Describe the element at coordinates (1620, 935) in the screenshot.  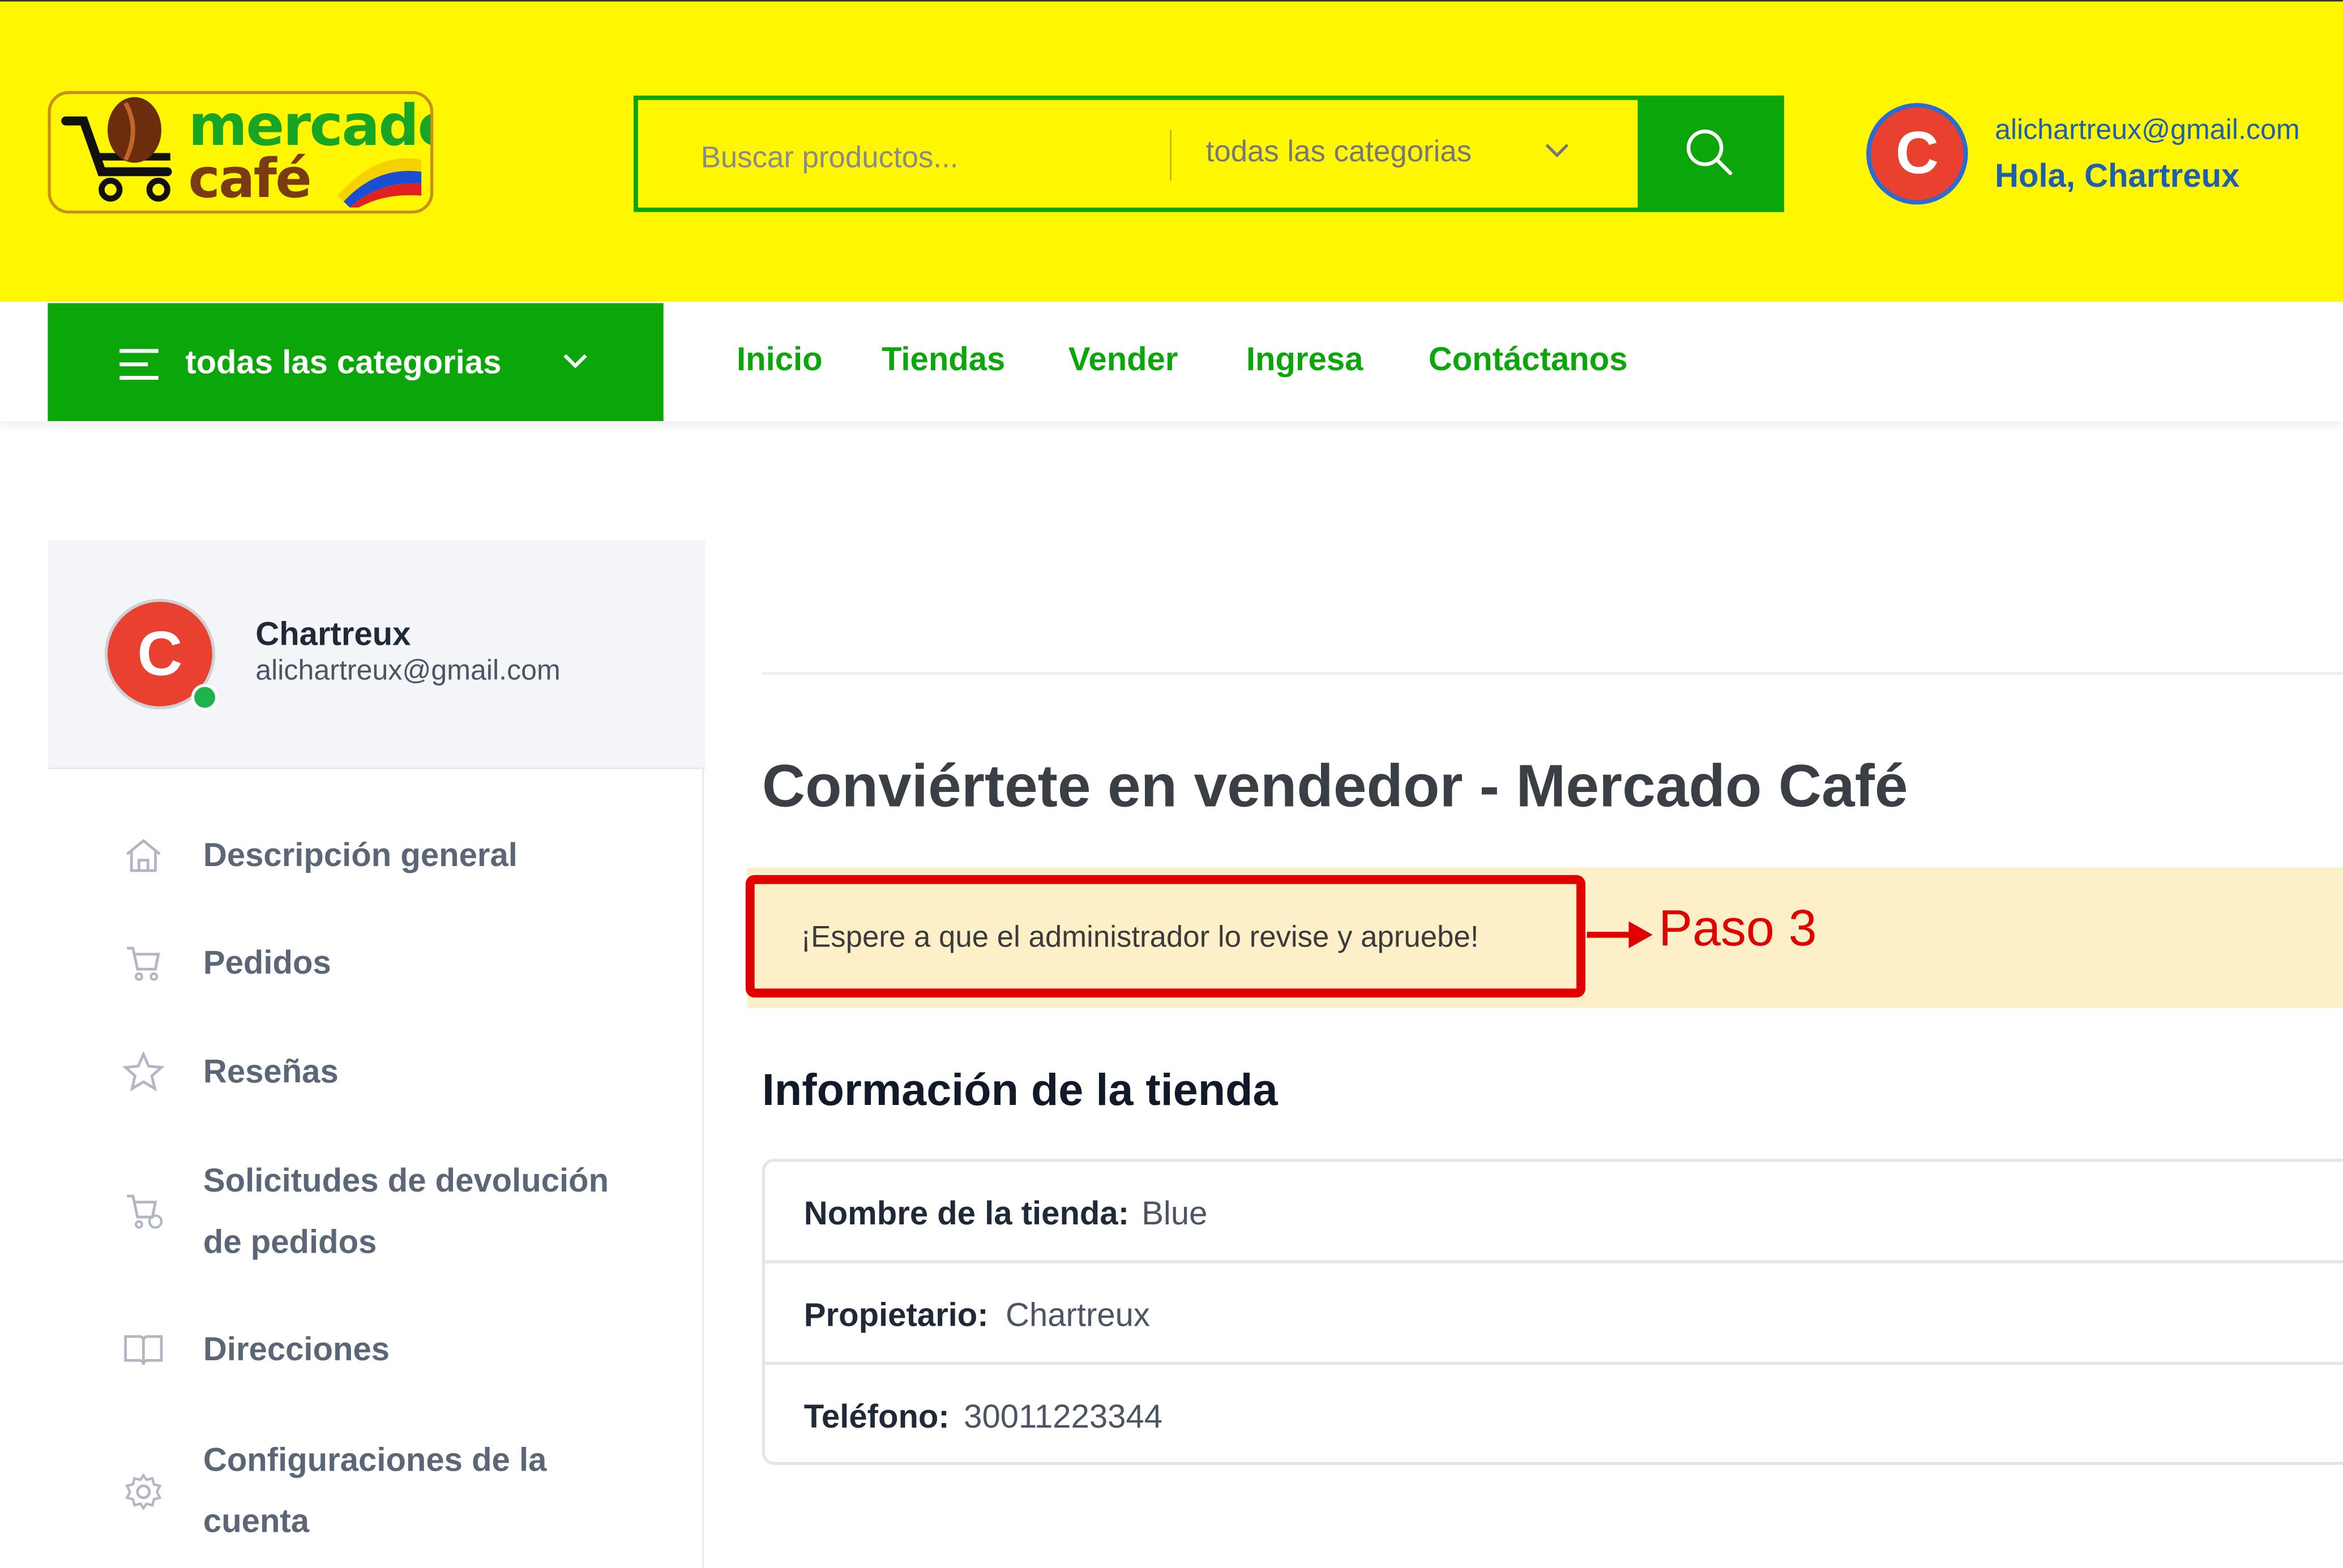
I see `annotation-arrow-icon` at that location.